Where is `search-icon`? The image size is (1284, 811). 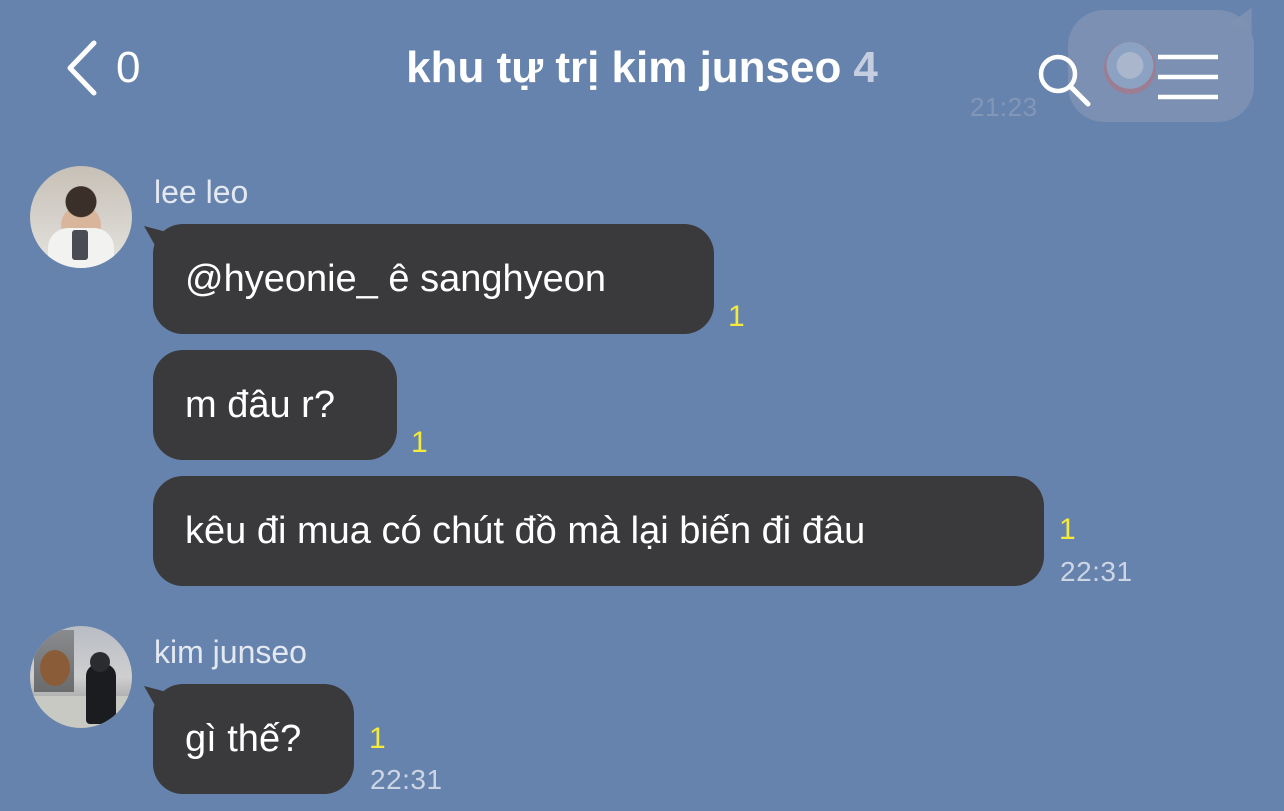 search-icon is located at coordinates (1064, 84).